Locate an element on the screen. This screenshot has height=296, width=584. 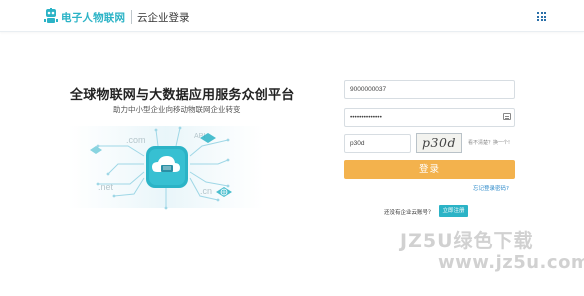
label-net: .net is located at coordinates (106, 187).